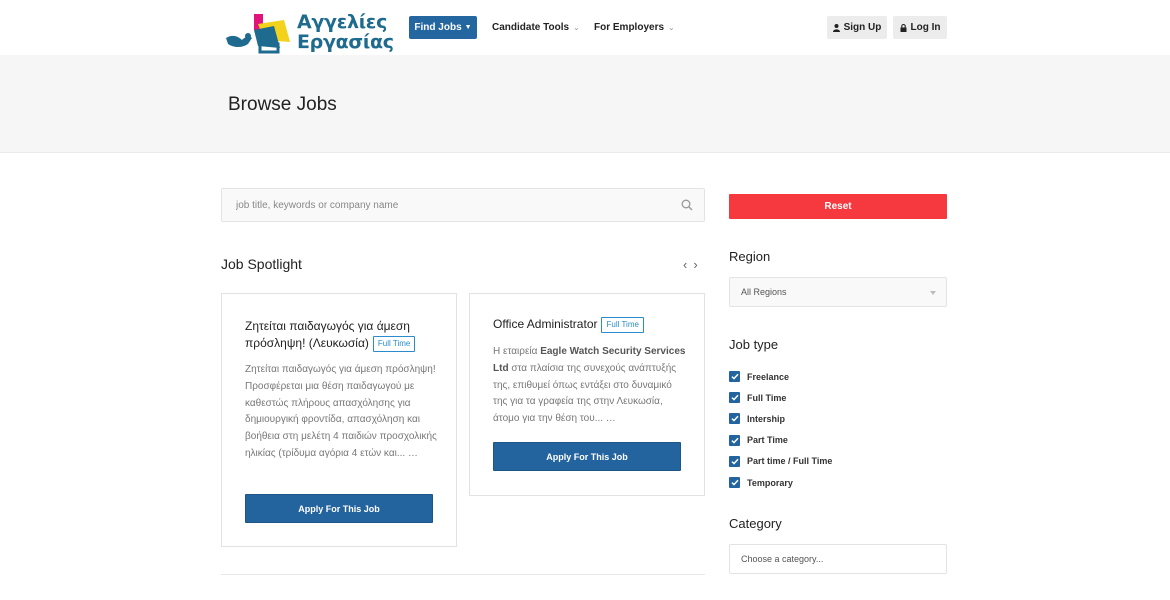 The height and width of the screenshot is (600, 1170). What do you see at coordinates (517, 351) in the screenshot?
I see `job-description-text: Η εταιρεία` at bounding box center [517, 351].